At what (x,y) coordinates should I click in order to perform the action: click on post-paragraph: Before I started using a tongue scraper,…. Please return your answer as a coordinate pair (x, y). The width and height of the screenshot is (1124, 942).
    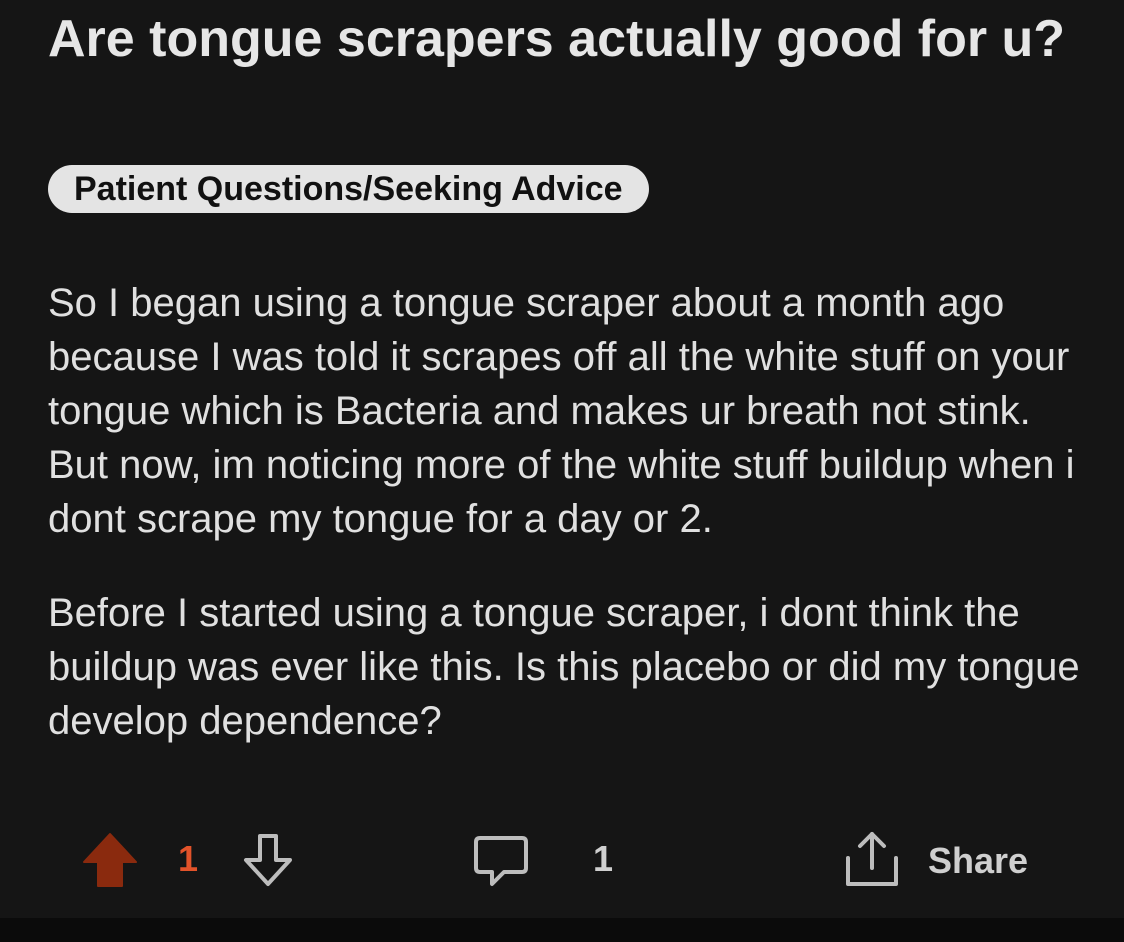
    Looking at the image, I should click on (564, 667).